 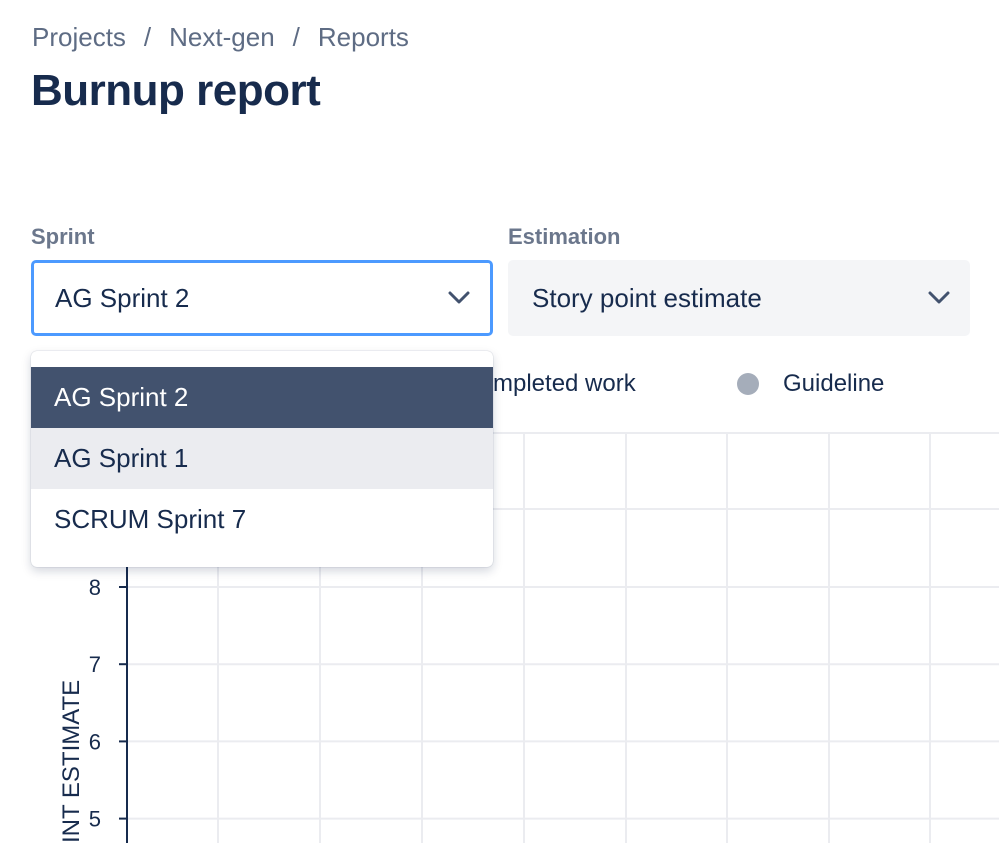 I want to click on sprint-select-value: AG Sprint 2, so click(x=122, y=297).